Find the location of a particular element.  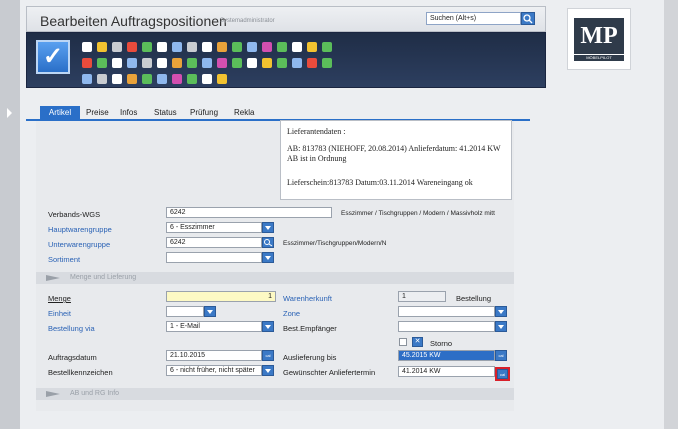

menge-label: Menge is located at coordinates (59, 298).